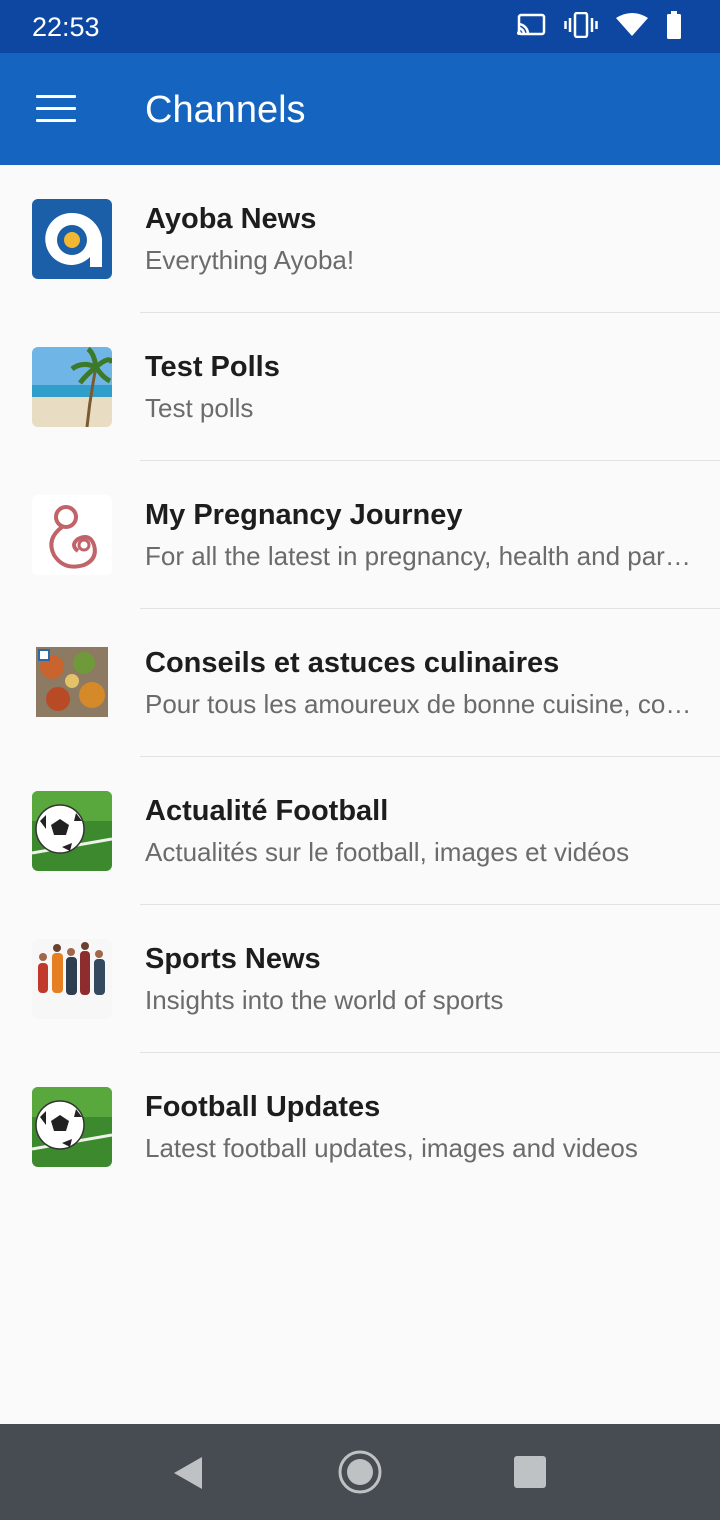  What do you see at coordinates (66, 27) in the screenshot?
I see `status-time: 22:53` at bounding box center [66, 27].